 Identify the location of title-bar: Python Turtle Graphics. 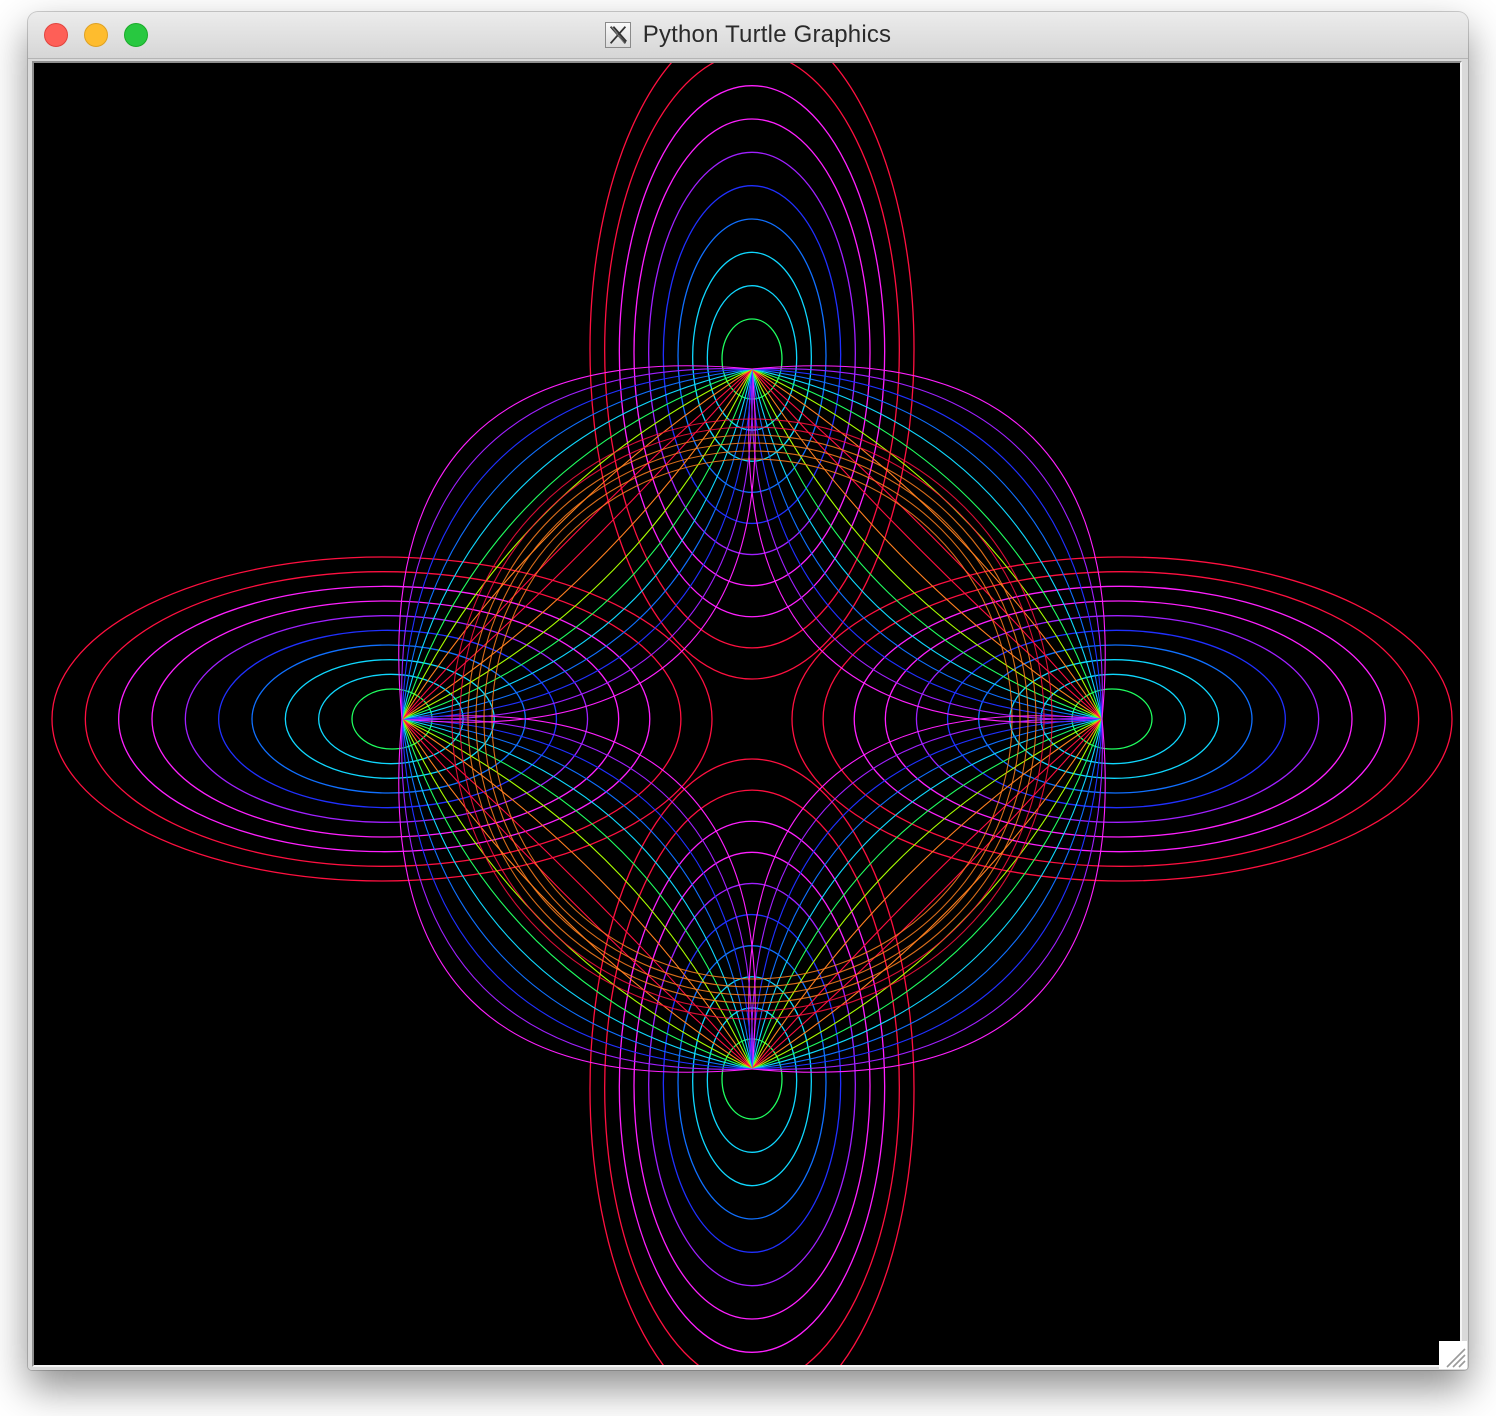
(748, 35).